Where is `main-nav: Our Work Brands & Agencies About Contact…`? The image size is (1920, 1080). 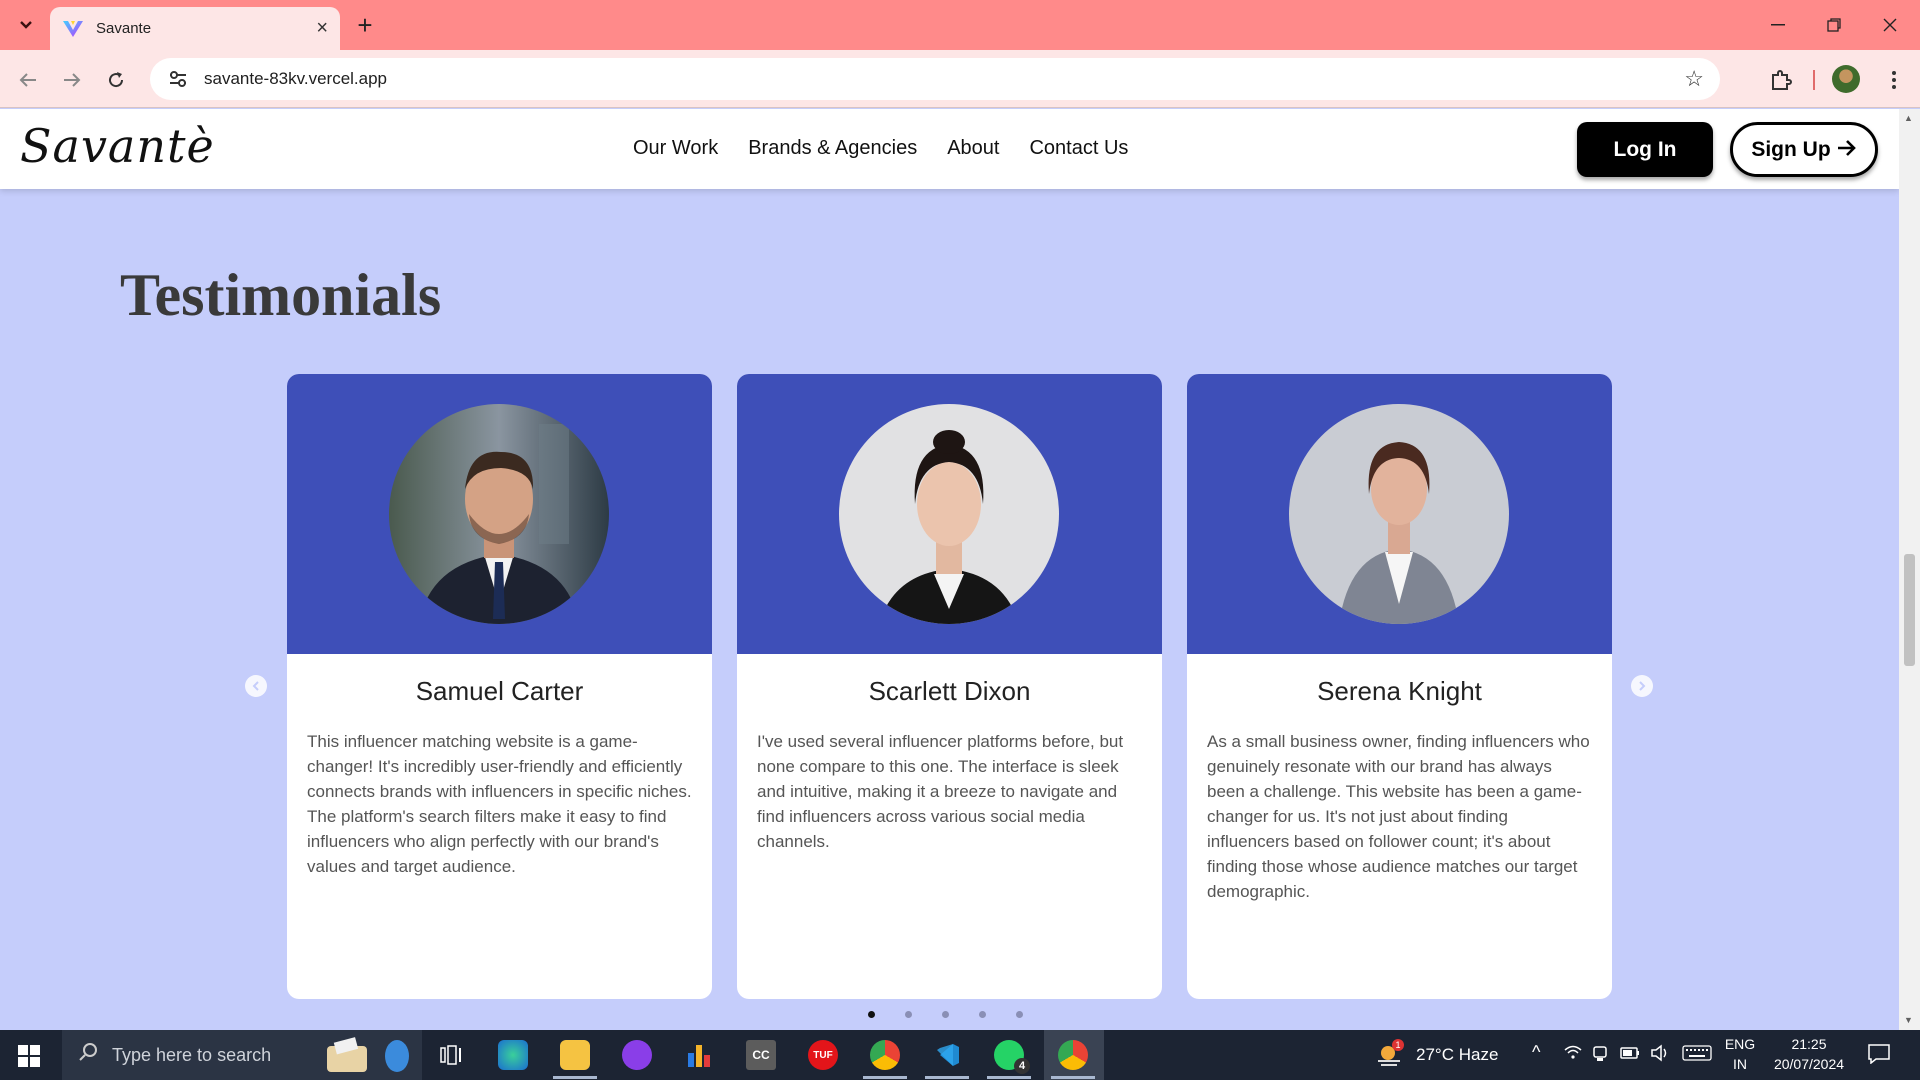
main-nav: Our Work Brands & Agencies About Contact… is located at coordinates (880, 148).